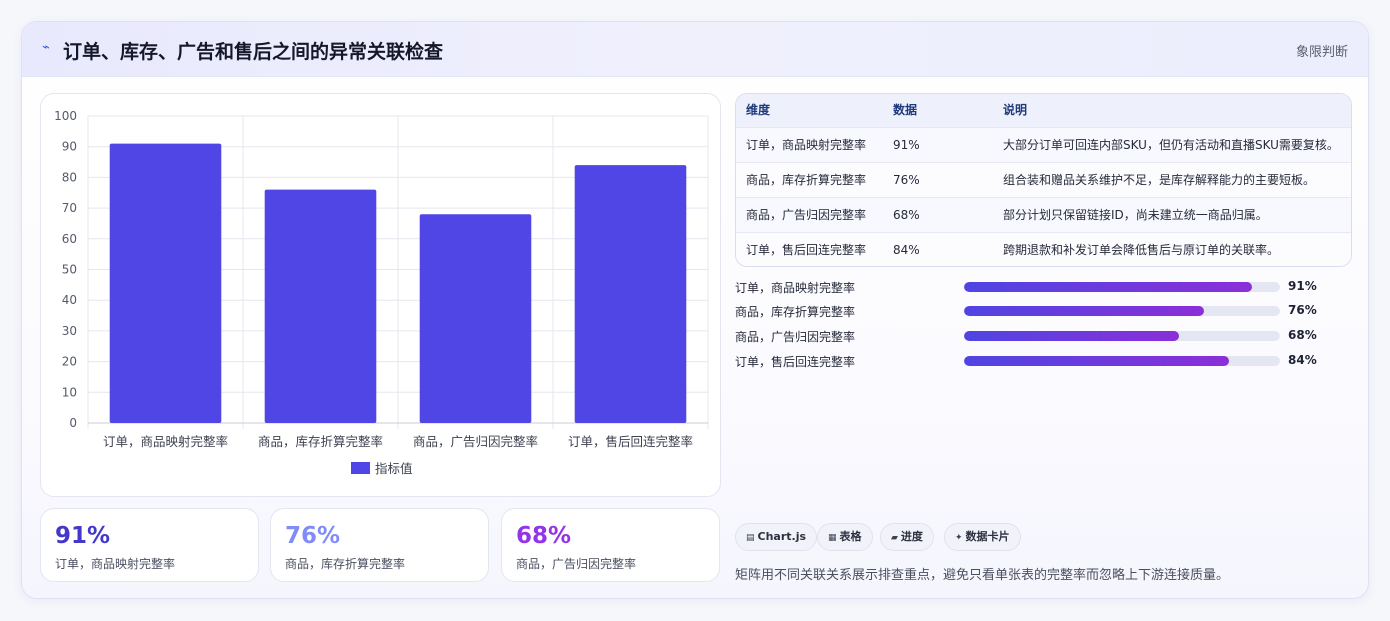 The image size is (1390, 621). What do you see at coordinates (905, 110) in the screenshot?
I see `table-header-cell: 数据` at bounding box center [905, 110].